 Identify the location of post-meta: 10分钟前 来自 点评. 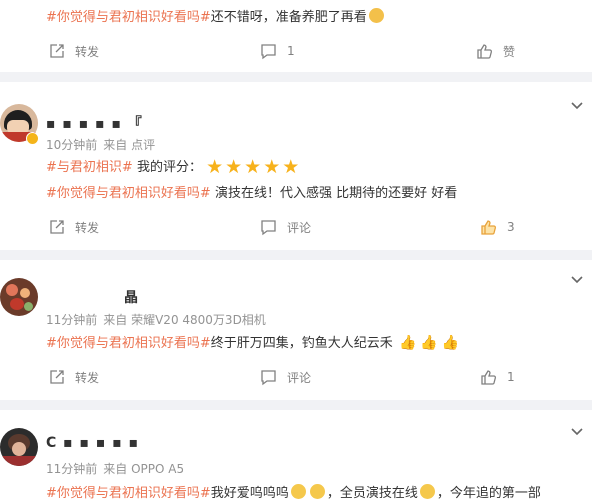
(103, 144).